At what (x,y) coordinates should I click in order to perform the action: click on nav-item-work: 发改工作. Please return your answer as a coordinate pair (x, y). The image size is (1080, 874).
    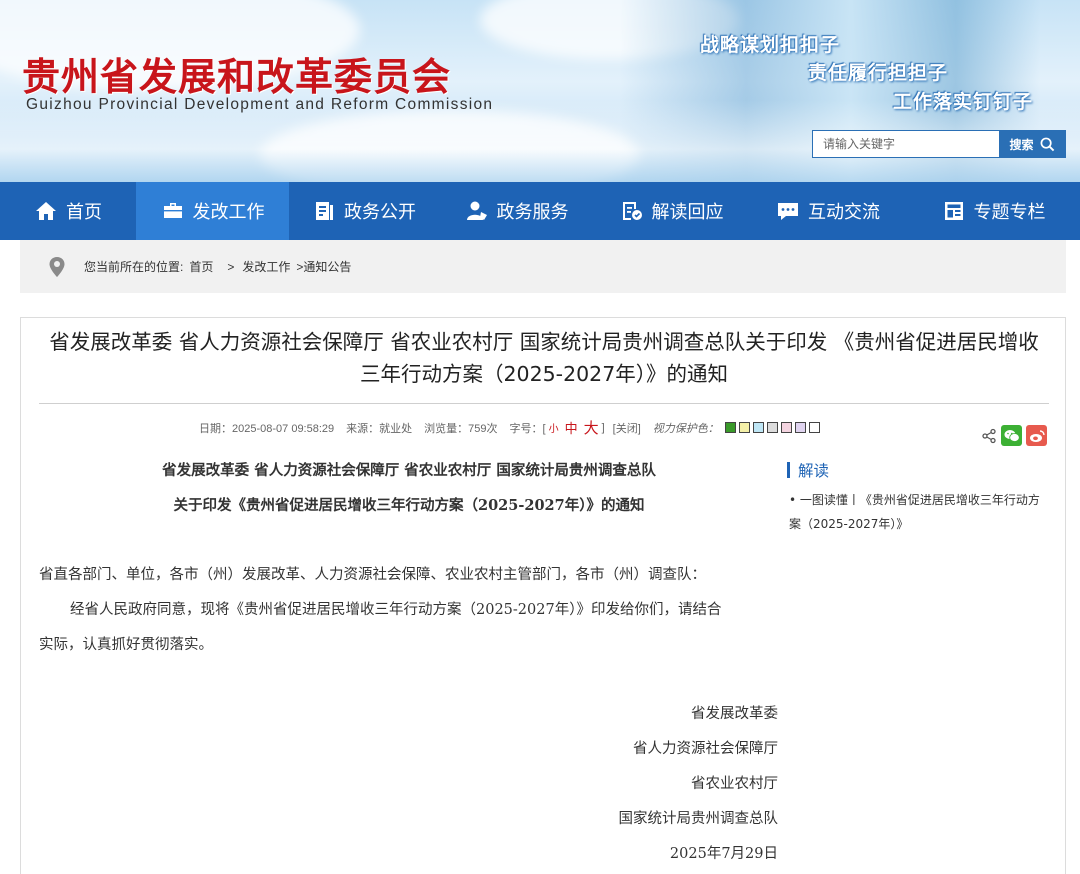
    Looking at the image, I should click on (212, 211).